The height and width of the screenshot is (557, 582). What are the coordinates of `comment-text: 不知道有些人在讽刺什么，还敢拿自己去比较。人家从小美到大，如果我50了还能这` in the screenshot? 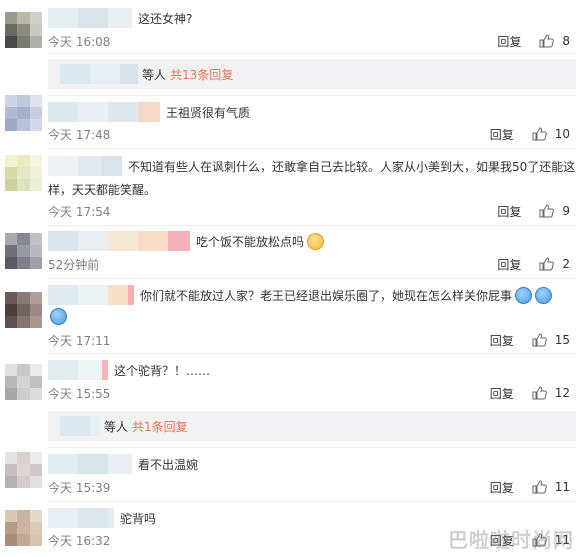 It's located at (352, 166).